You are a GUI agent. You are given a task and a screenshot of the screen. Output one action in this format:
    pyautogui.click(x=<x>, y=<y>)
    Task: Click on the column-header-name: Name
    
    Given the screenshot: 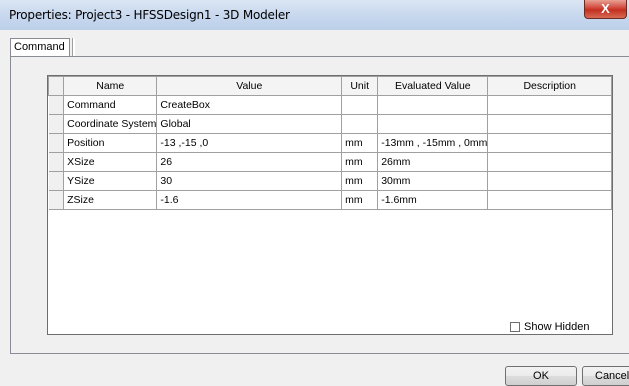 What is the action you would take?
    pyautogui.click(x=110, y=86)
    